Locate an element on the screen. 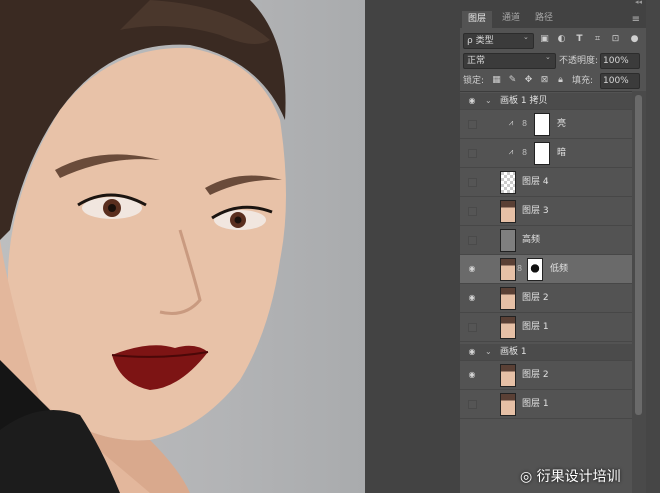 This screenshot has height=493, width=660. layer-group-artboard: ◉ ⌄ 画板 1 is located at coordinates (546, 352).